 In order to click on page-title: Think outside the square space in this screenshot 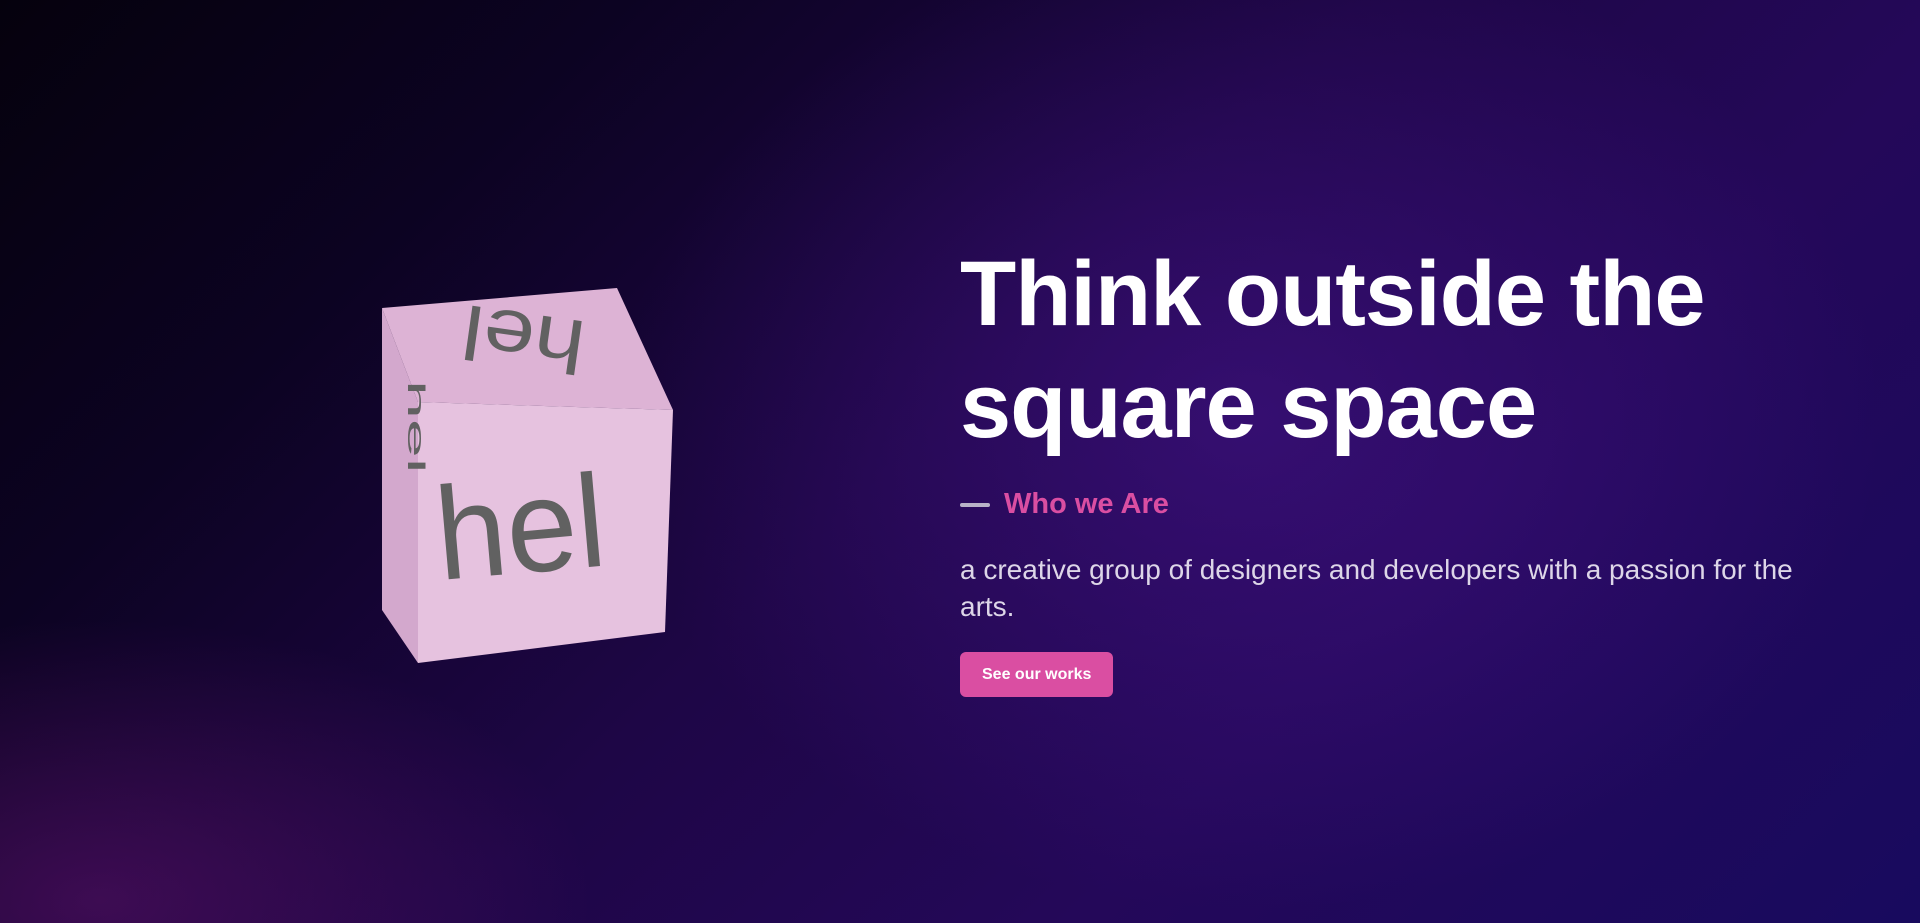, I will do `click(1400, 350)`.